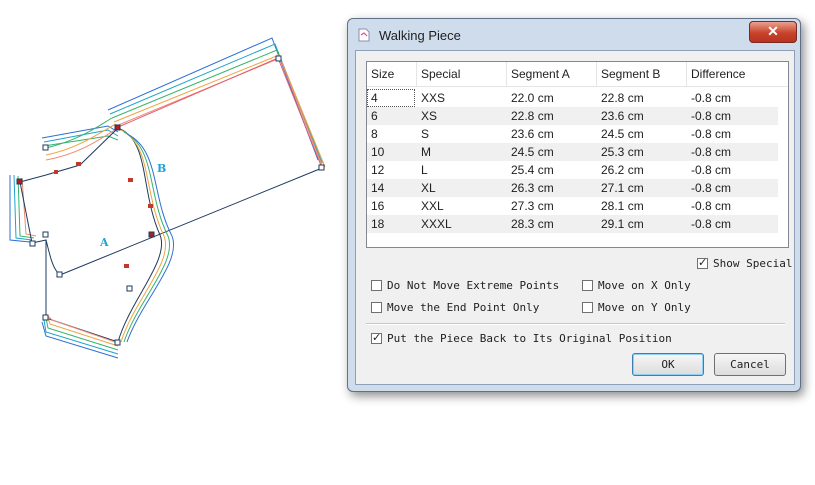  I want to click on cell-segment-b: 22.8 cm, so click(622, 98).